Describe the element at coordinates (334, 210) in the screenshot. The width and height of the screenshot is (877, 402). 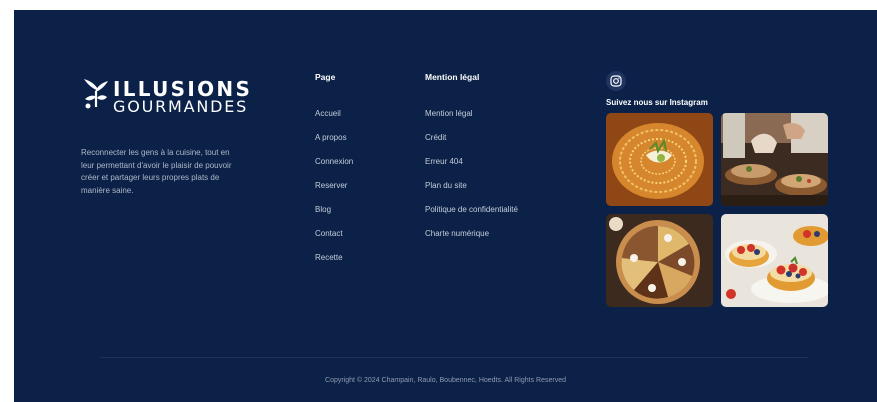
I see `footer-link-blog: Blog` at that location.